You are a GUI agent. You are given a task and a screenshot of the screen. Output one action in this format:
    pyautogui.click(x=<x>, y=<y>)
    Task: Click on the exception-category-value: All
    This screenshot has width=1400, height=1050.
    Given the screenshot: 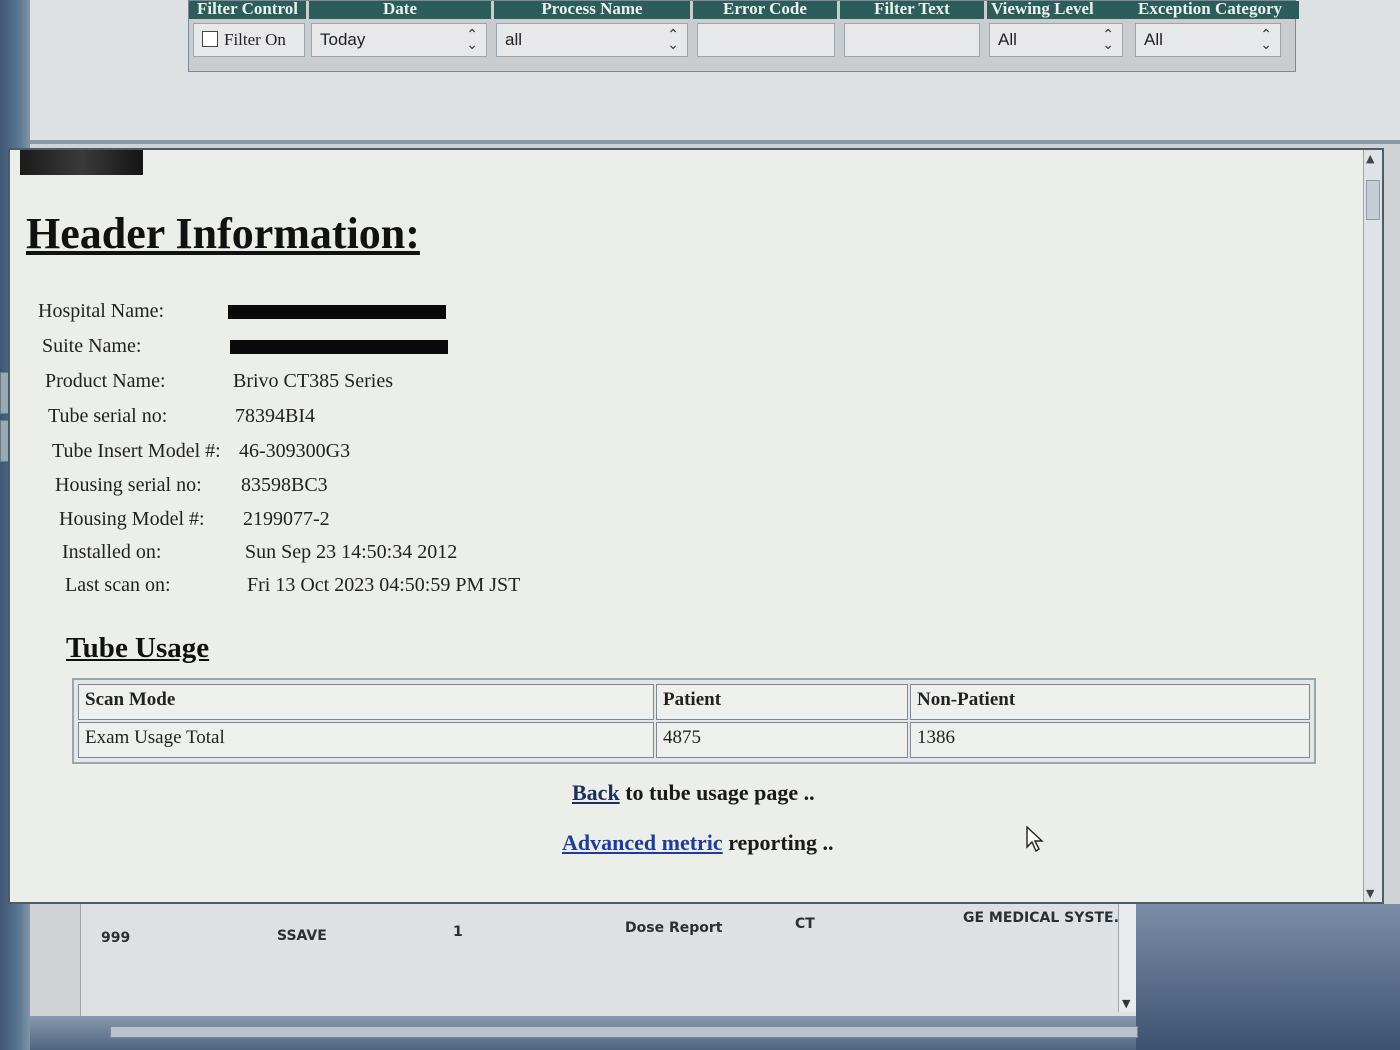 What is the action you would take?
    pyautogui.click(x=1153, y=39)
    